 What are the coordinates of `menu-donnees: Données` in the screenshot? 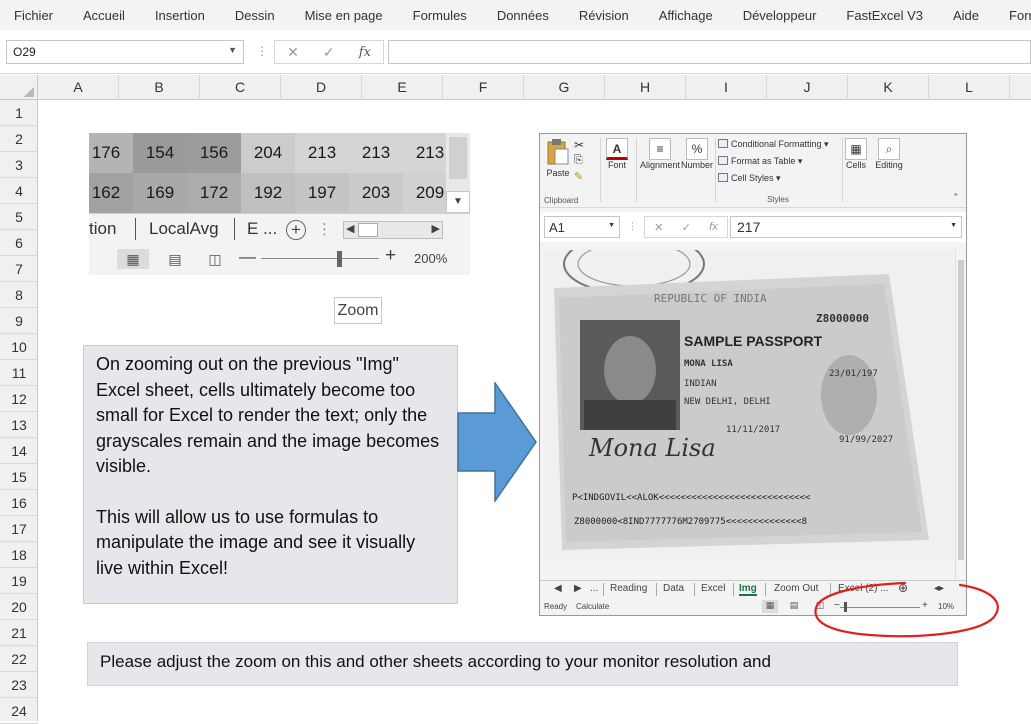 It's located at (530, 15).